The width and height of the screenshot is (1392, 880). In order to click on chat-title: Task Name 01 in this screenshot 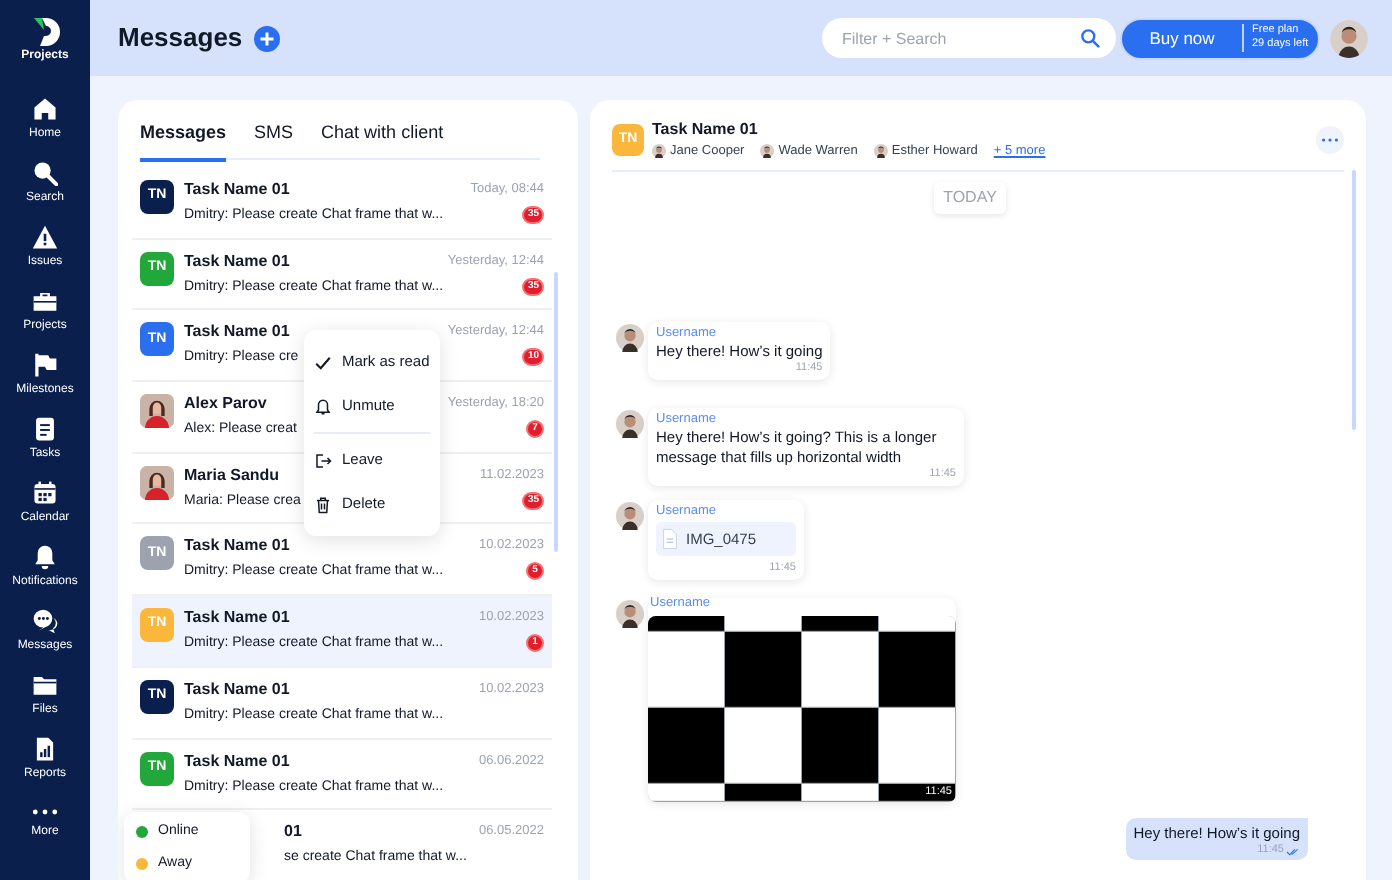, I will do `click(706, 130)`.